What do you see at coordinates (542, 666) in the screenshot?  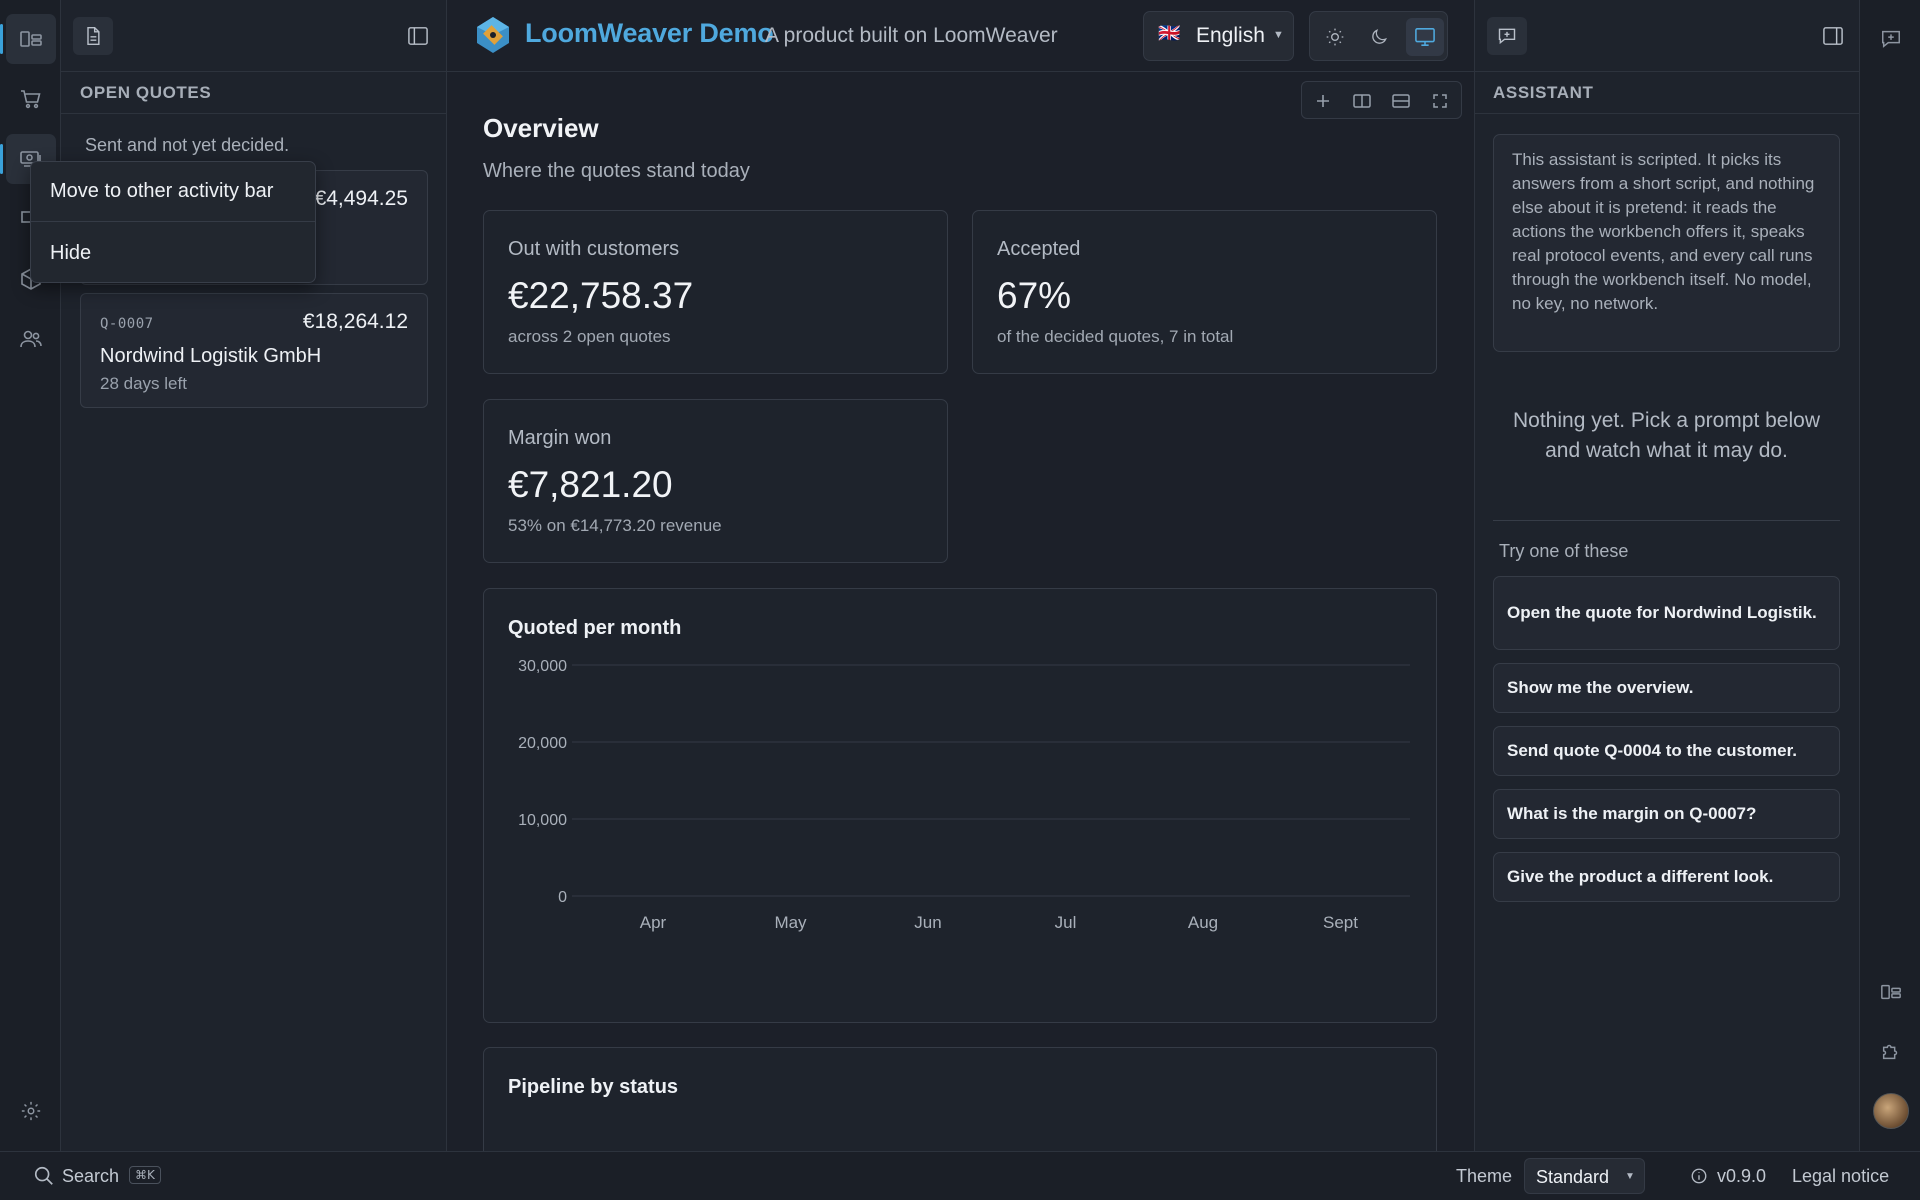 I see `y-tick-label: 30,000` at bounding box center [542, 666].